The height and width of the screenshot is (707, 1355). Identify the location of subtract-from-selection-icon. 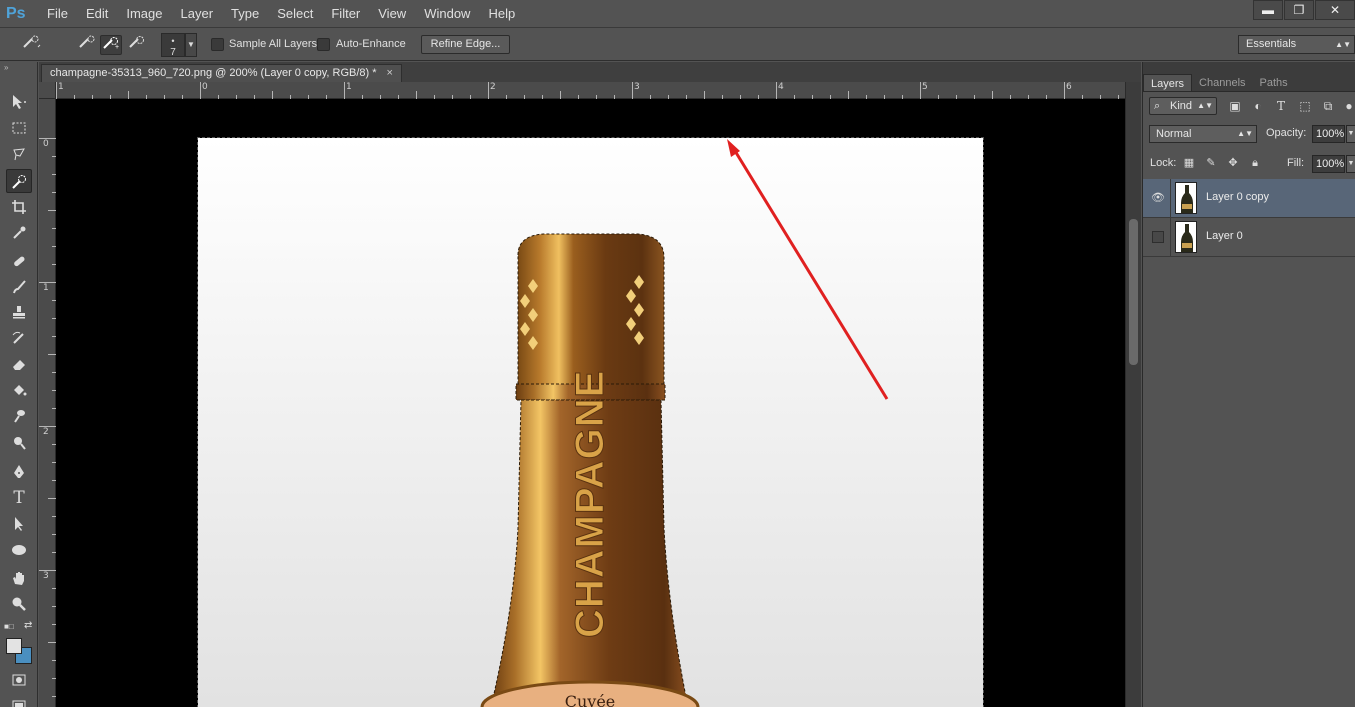
(137, 45).